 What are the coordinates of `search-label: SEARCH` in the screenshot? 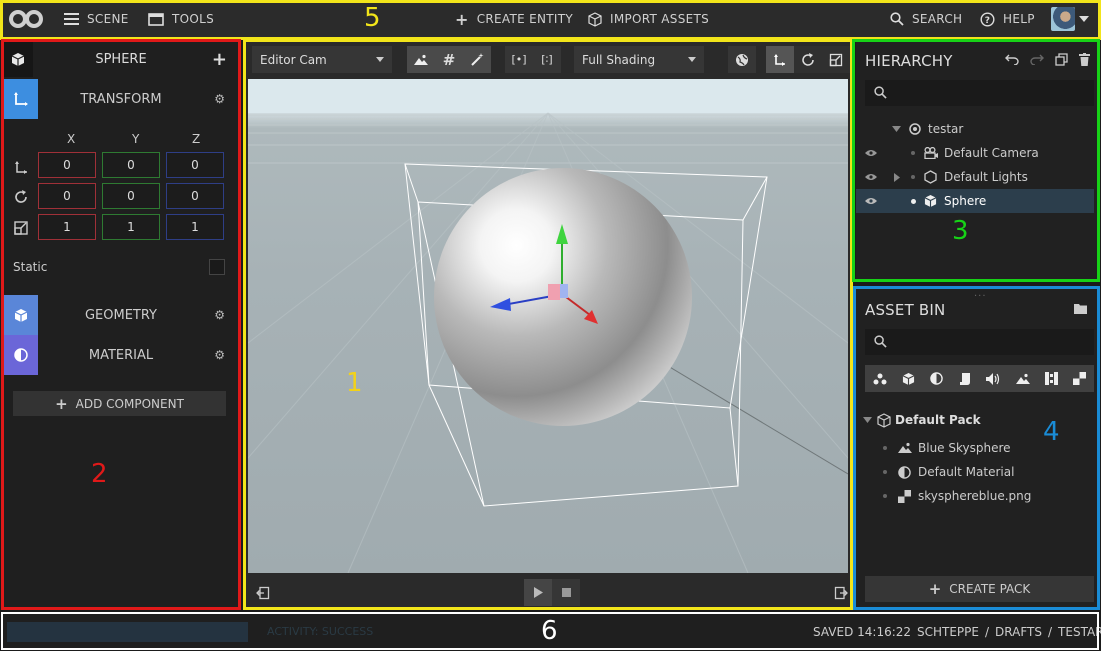 It's located at (937, 19).